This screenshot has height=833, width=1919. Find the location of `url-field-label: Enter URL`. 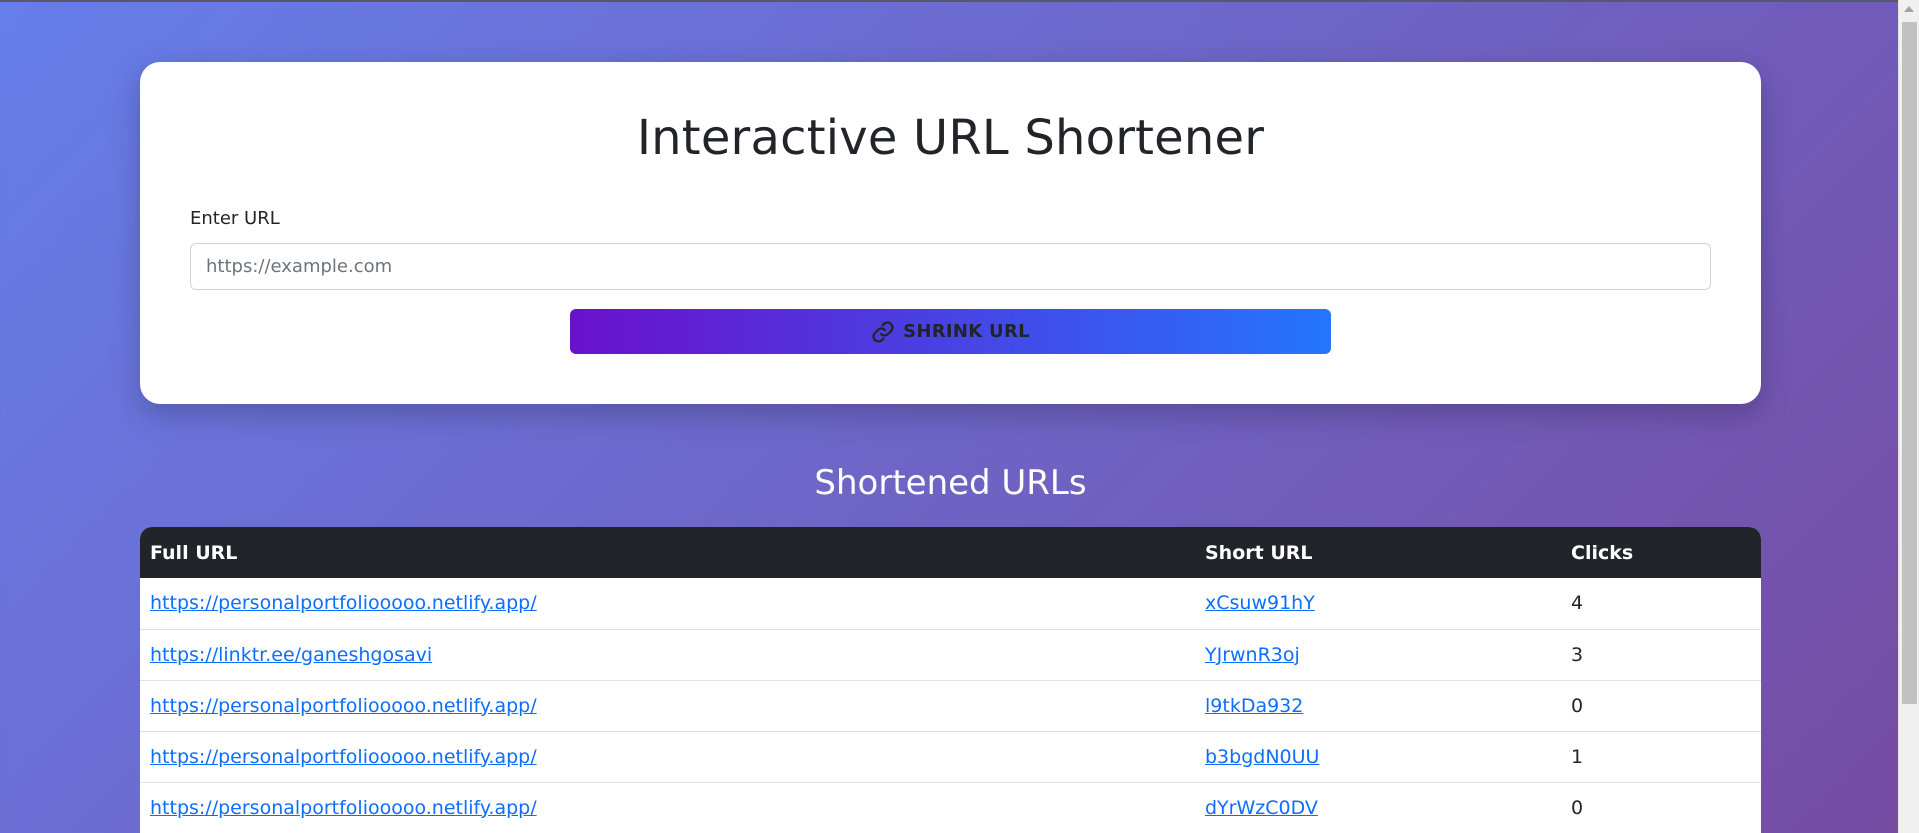

url-field-label: Enter URL is located at coordinates (235, 218).